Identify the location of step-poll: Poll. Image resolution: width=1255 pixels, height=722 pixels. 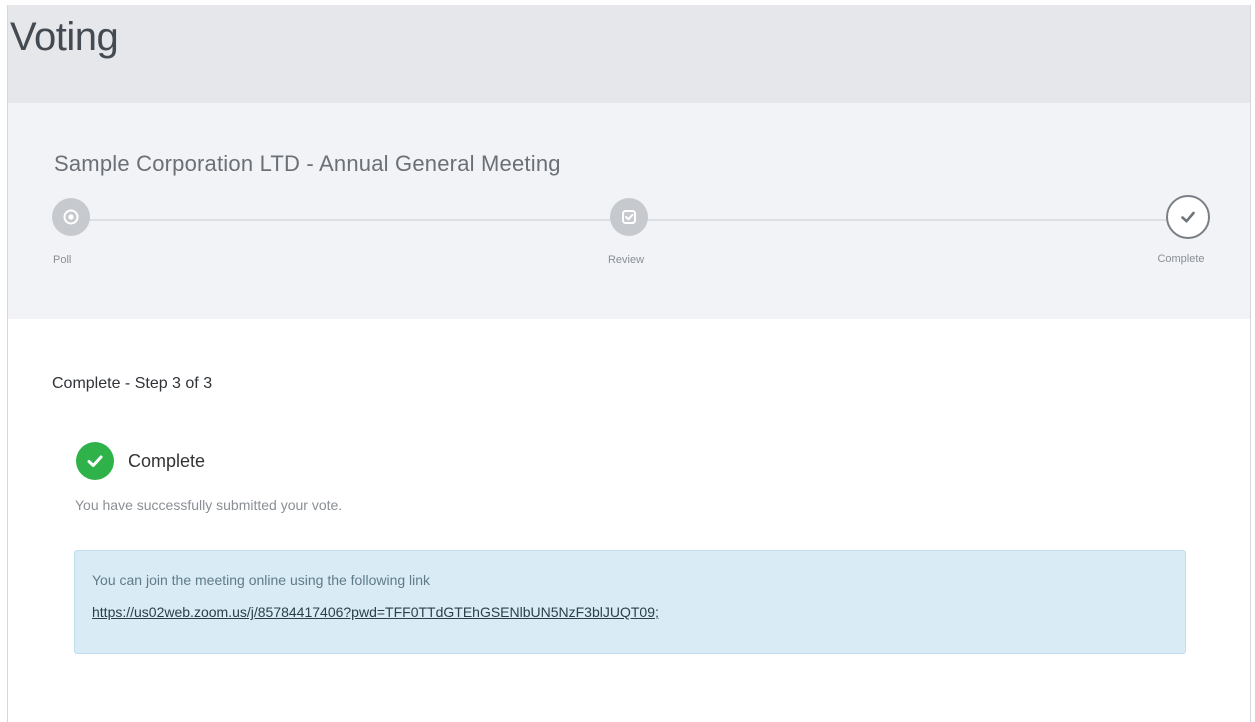
(71, 232).